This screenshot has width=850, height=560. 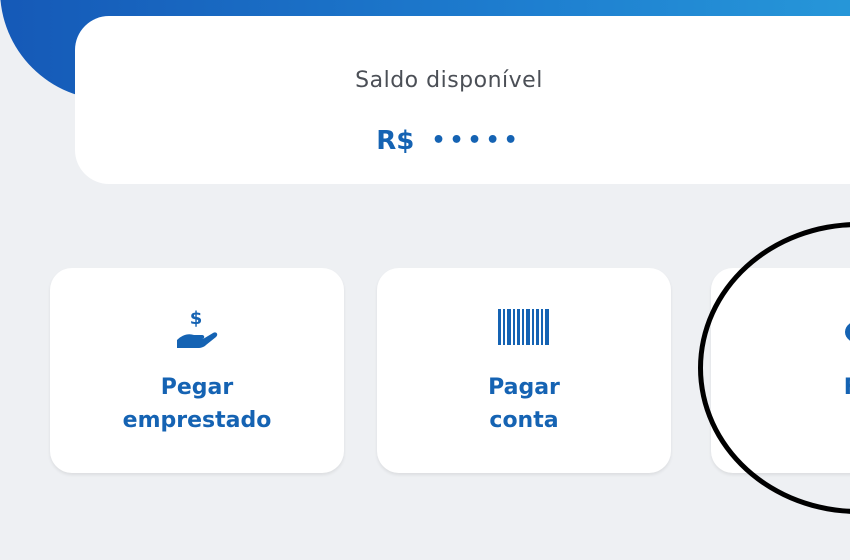 I want to click on barcode-icon, so click(x=524, y=329).